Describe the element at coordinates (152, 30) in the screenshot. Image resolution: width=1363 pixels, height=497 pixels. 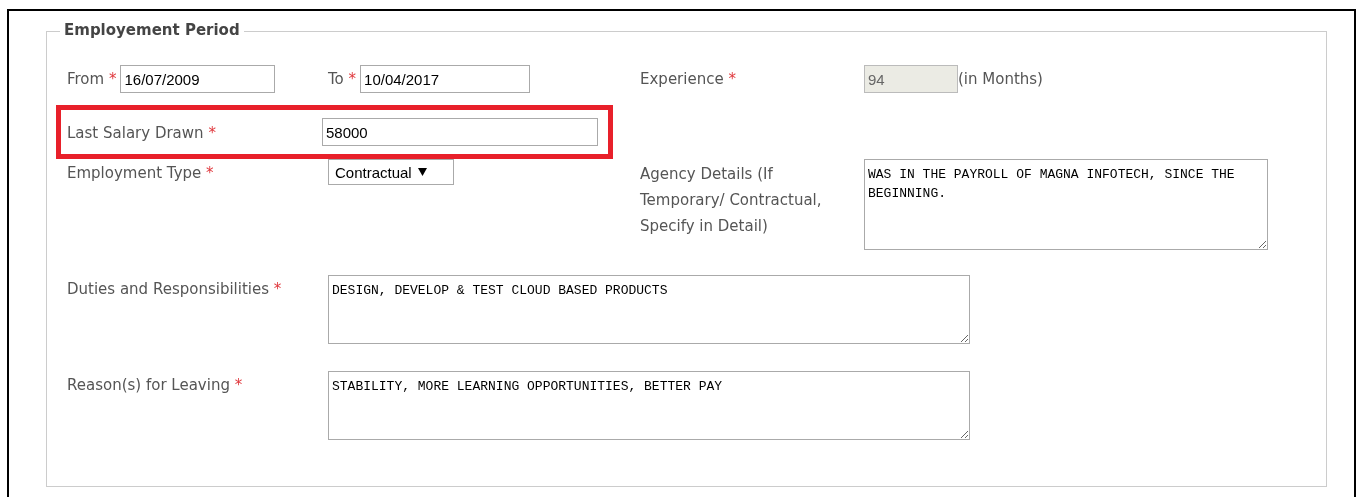
I see `section-title: Employement Period` at that location.